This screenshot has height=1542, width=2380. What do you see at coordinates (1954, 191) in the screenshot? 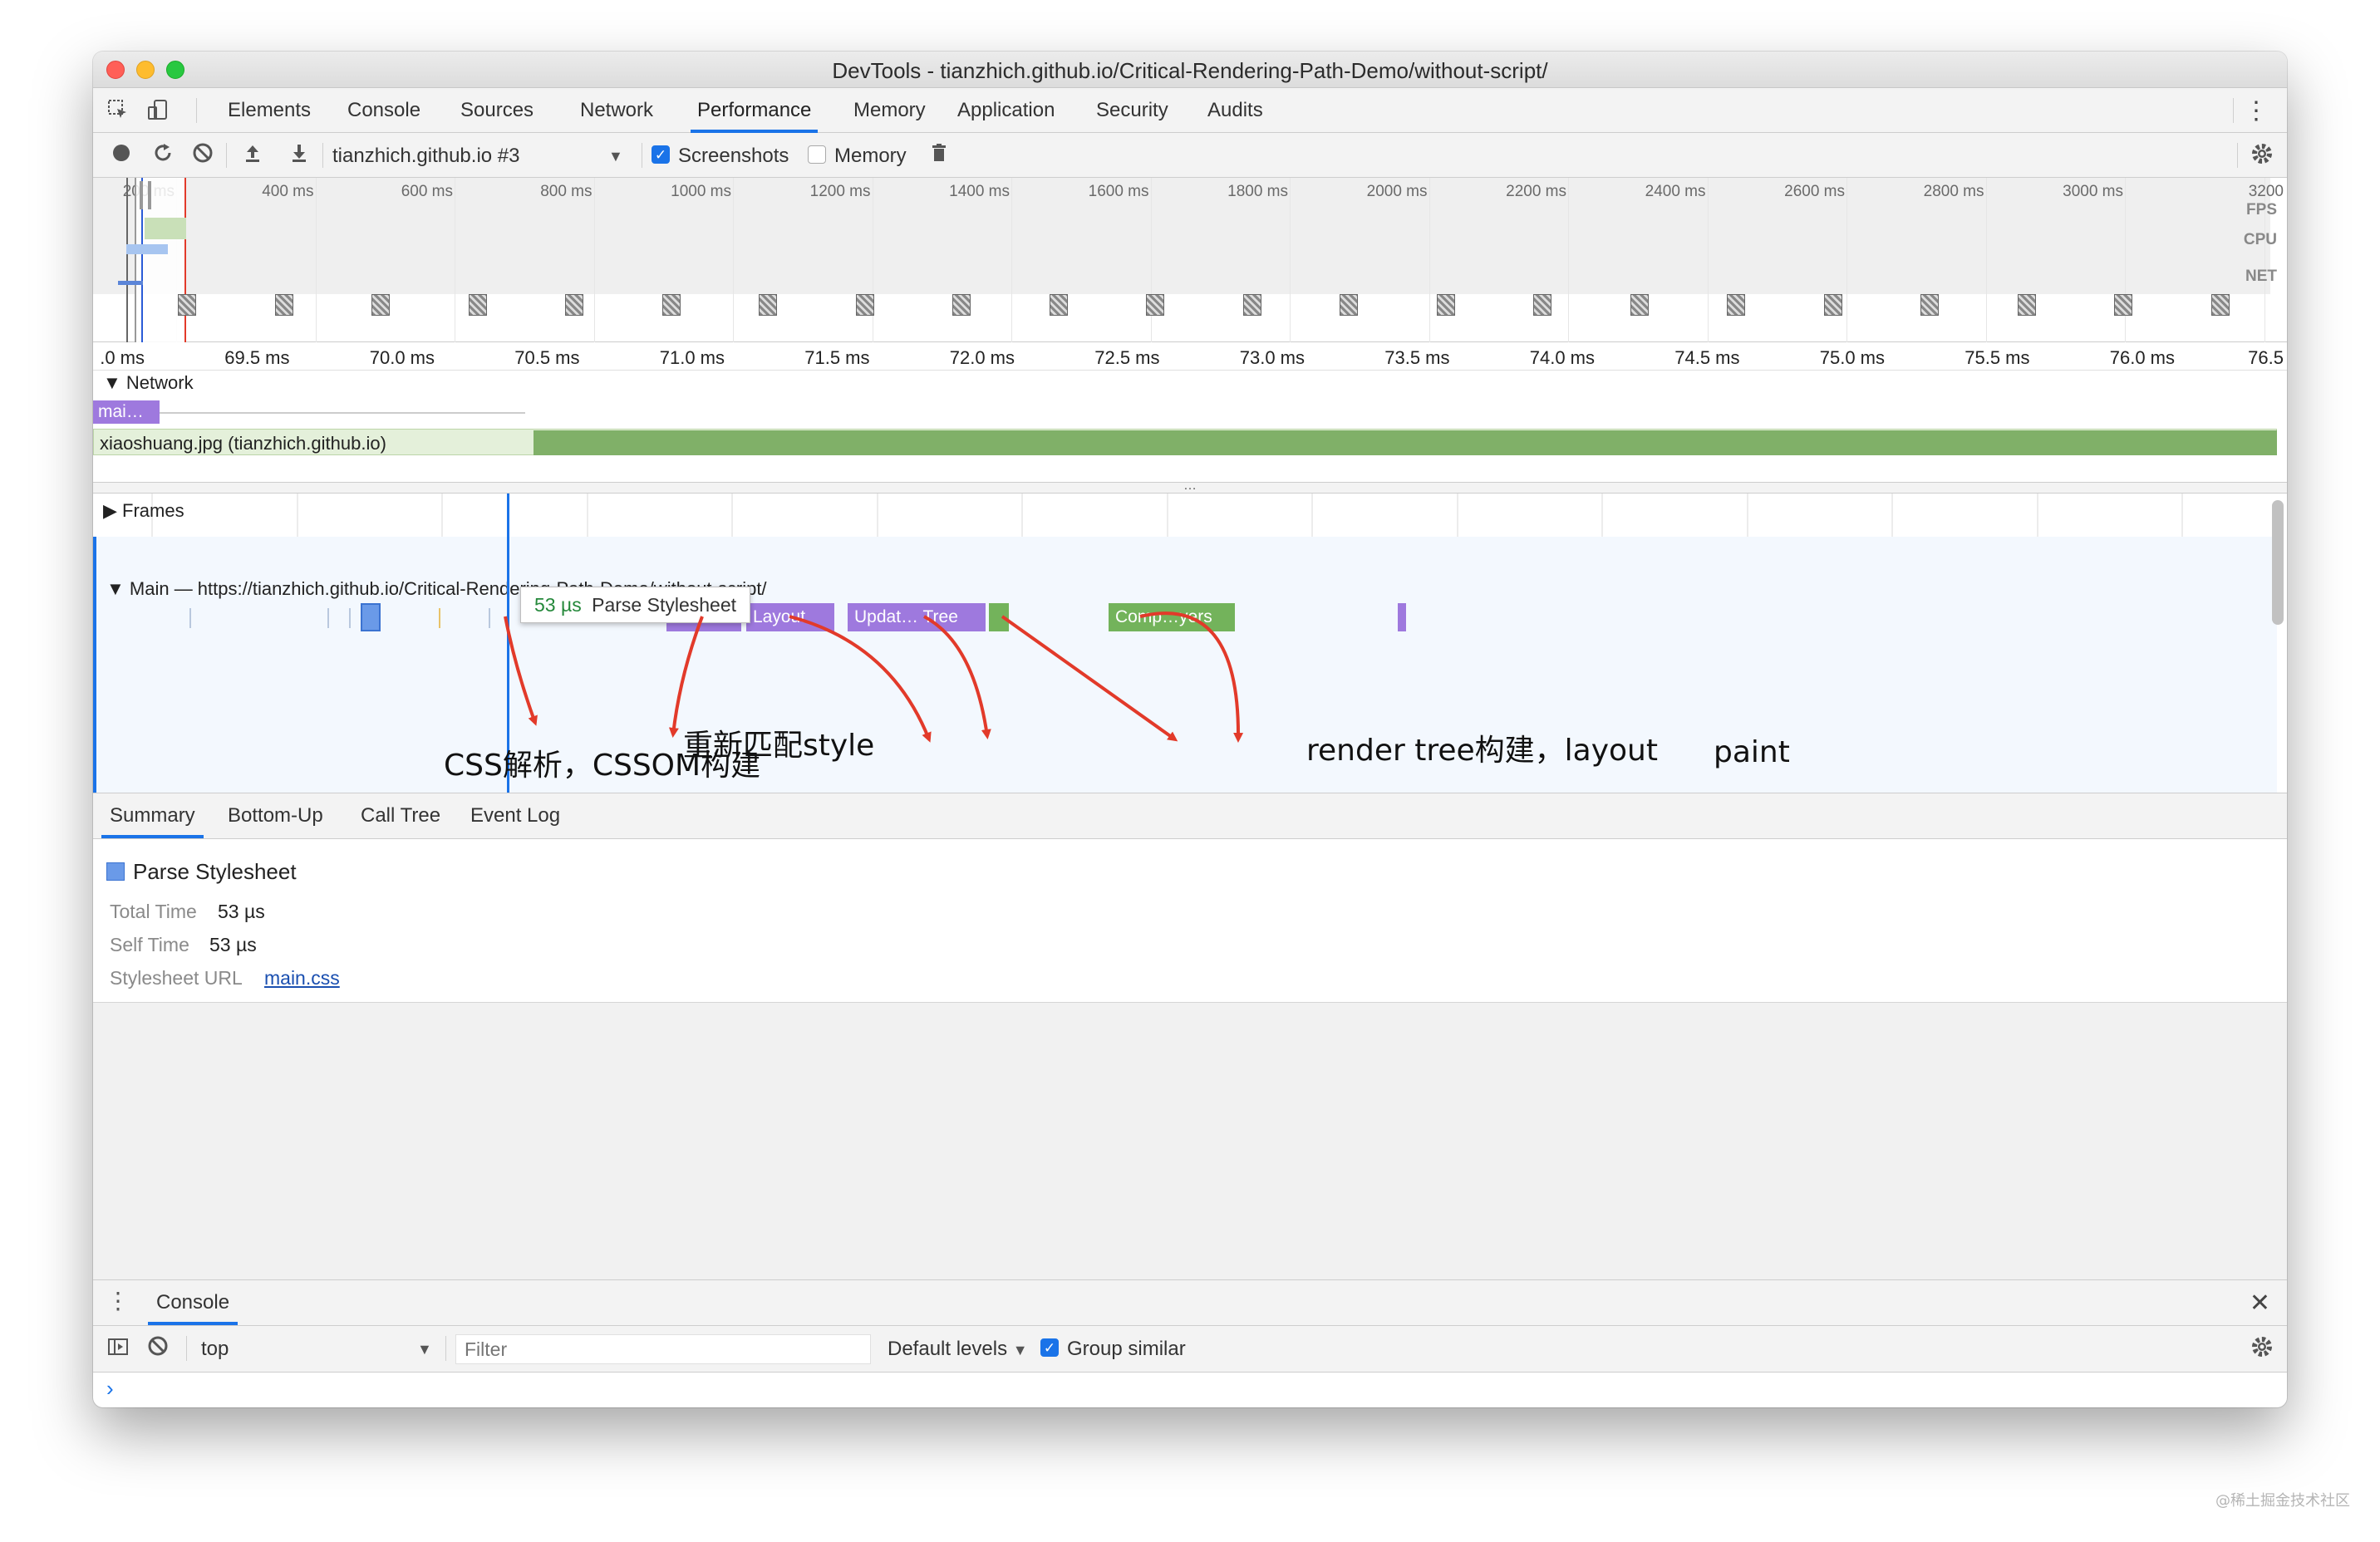
I see `overview-tick-label: 2800 ms` at bounding box center [1954, 191].